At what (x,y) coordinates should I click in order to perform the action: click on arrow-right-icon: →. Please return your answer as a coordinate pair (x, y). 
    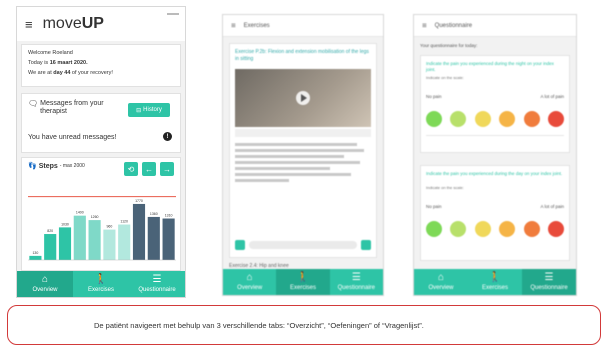
    Looking at the image, I should click on (167, 169).